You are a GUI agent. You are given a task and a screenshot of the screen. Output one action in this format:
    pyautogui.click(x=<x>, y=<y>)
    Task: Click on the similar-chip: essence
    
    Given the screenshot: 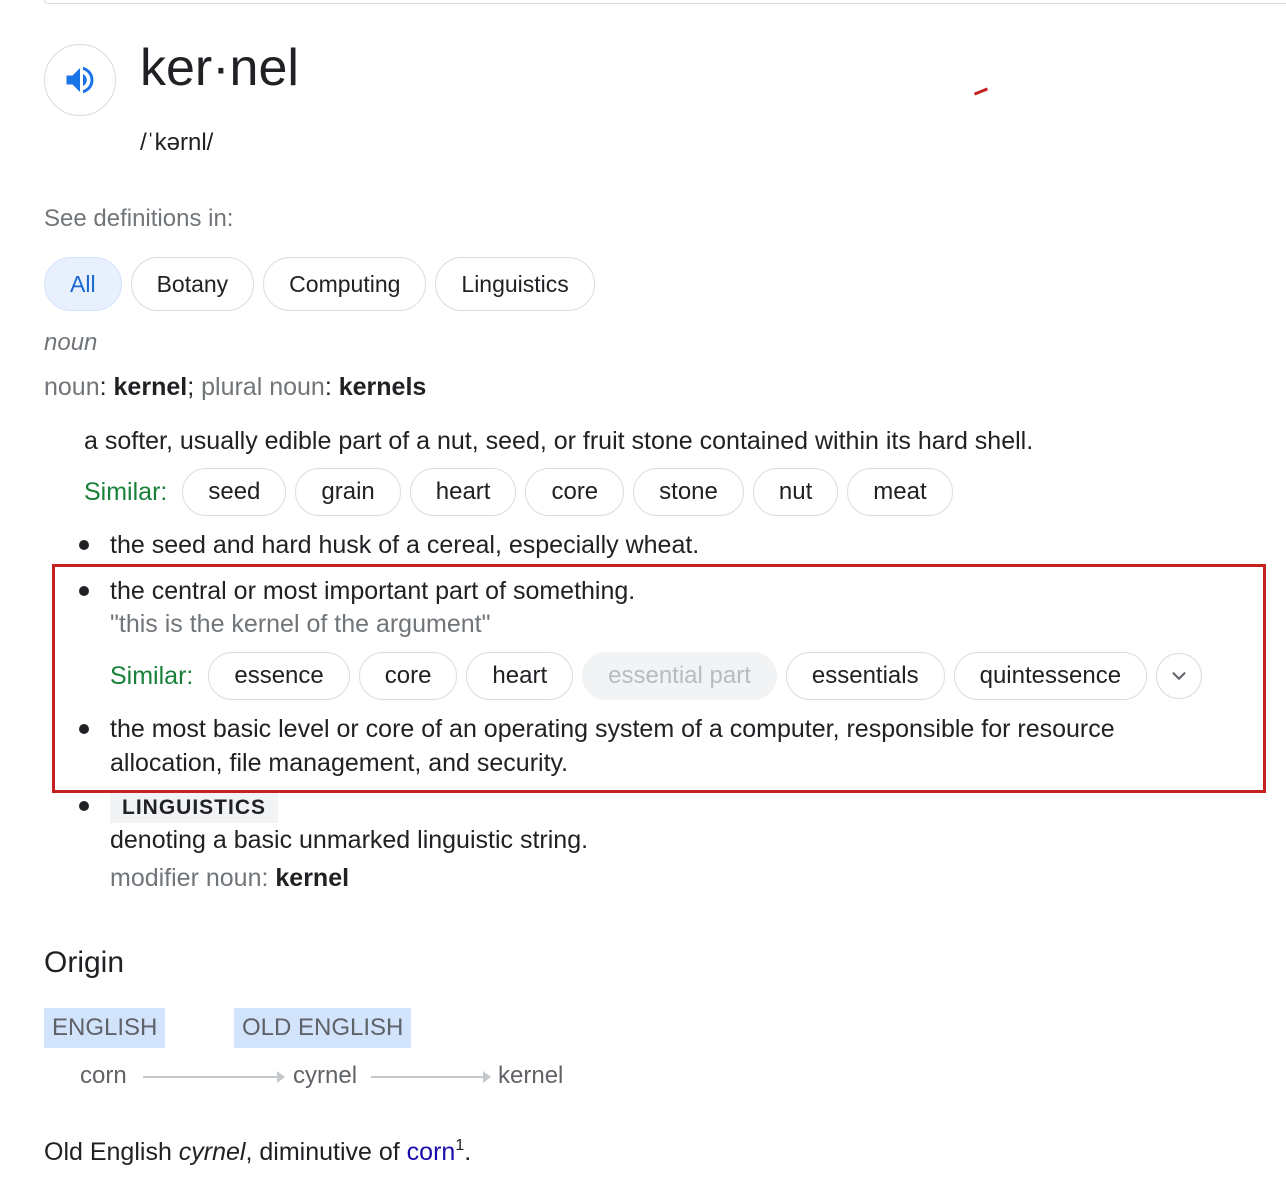 What is the action you would take?
    pyautogui.click(x=279, y=676)
    